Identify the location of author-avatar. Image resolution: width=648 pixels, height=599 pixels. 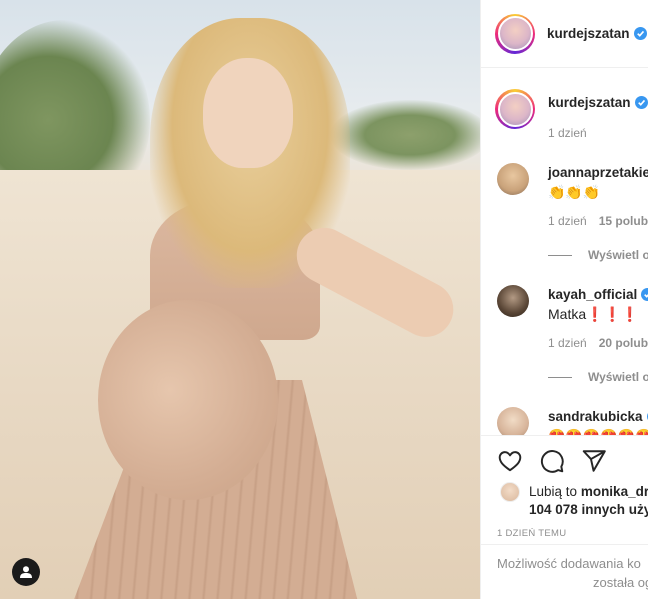
(515, 33).